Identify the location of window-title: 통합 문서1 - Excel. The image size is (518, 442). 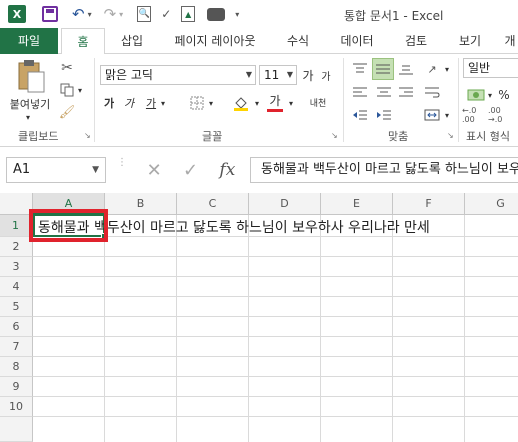
(394, 16).